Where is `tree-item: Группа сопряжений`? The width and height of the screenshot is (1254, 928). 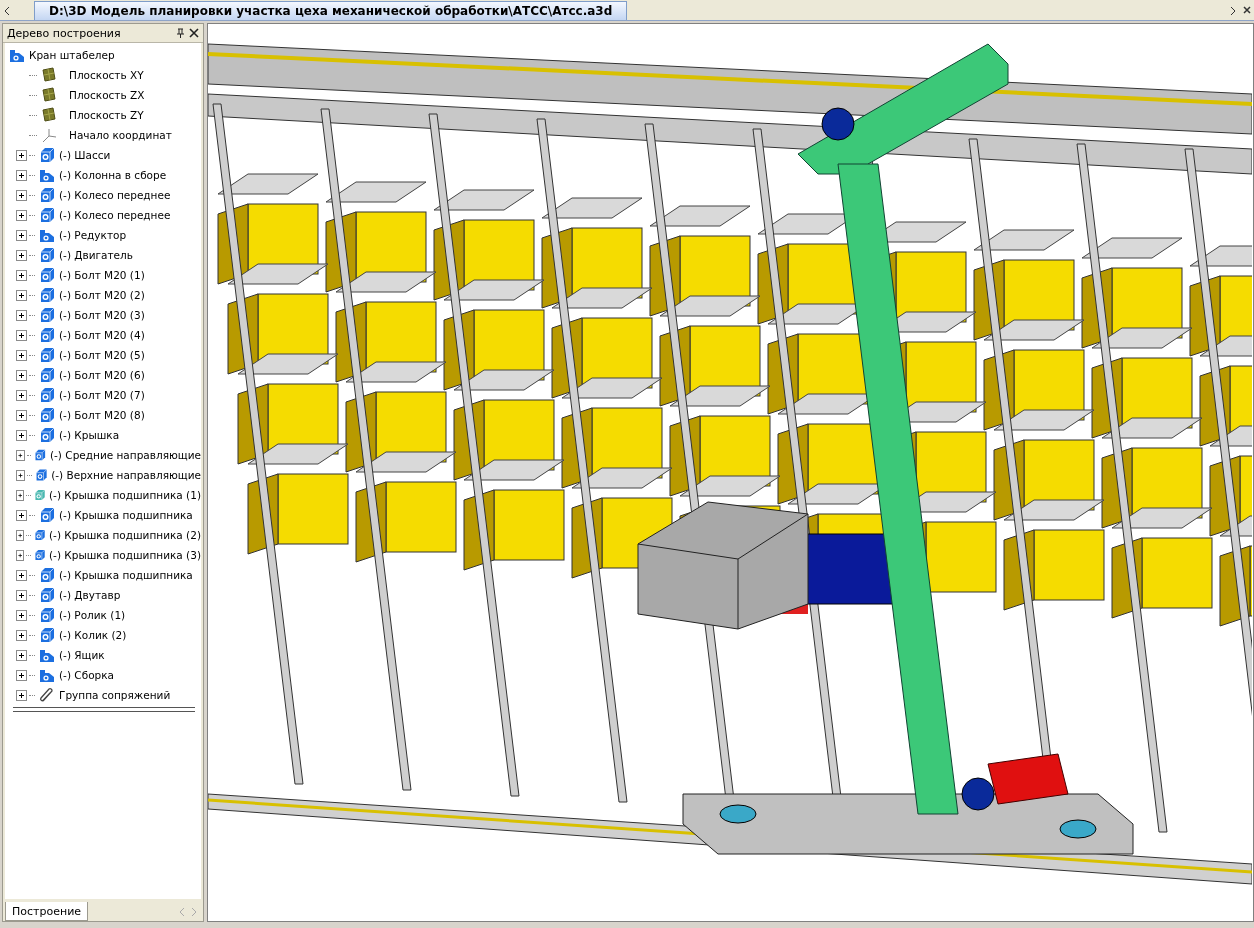 tree-item: Группа сопряжений is located at coordinates (113, 695).